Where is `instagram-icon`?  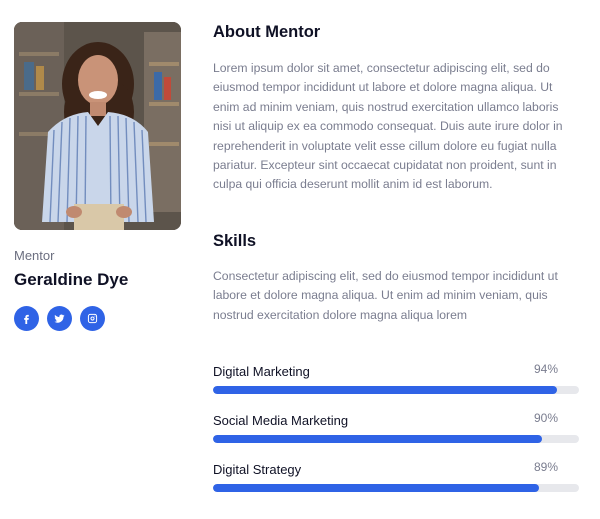 instagram-icon is located at coordinates (92, 318).